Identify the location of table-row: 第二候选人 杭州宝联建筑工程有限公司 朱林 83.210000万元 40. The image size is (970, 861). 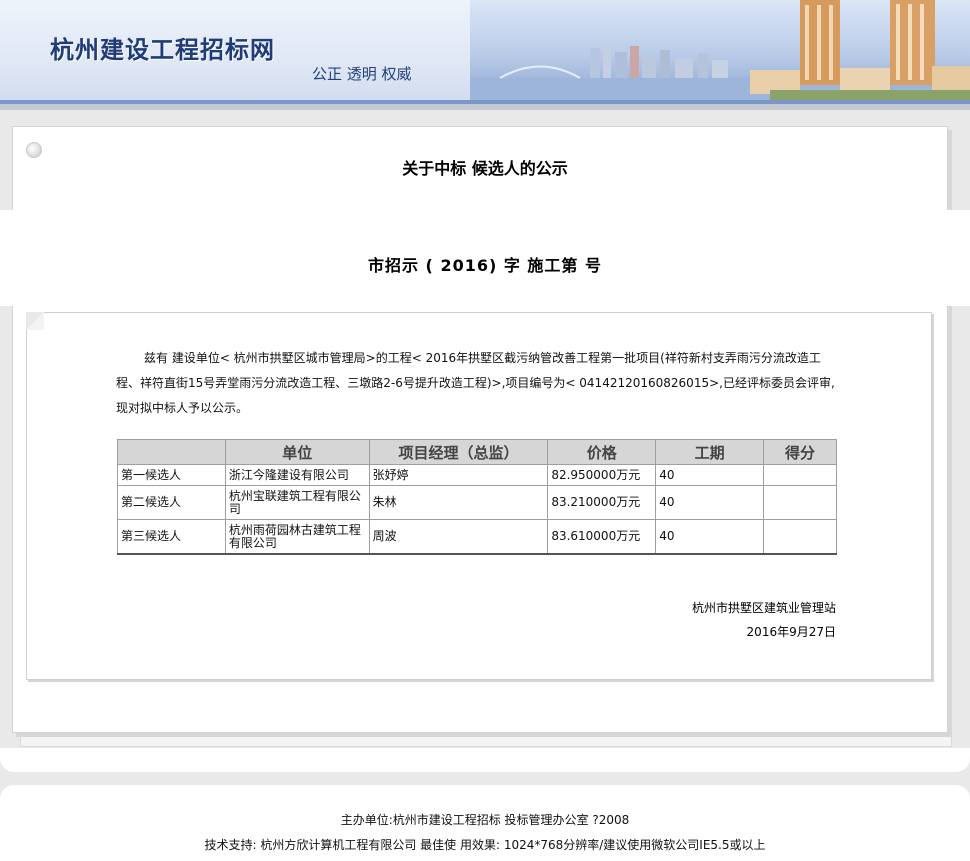
(477, 502).